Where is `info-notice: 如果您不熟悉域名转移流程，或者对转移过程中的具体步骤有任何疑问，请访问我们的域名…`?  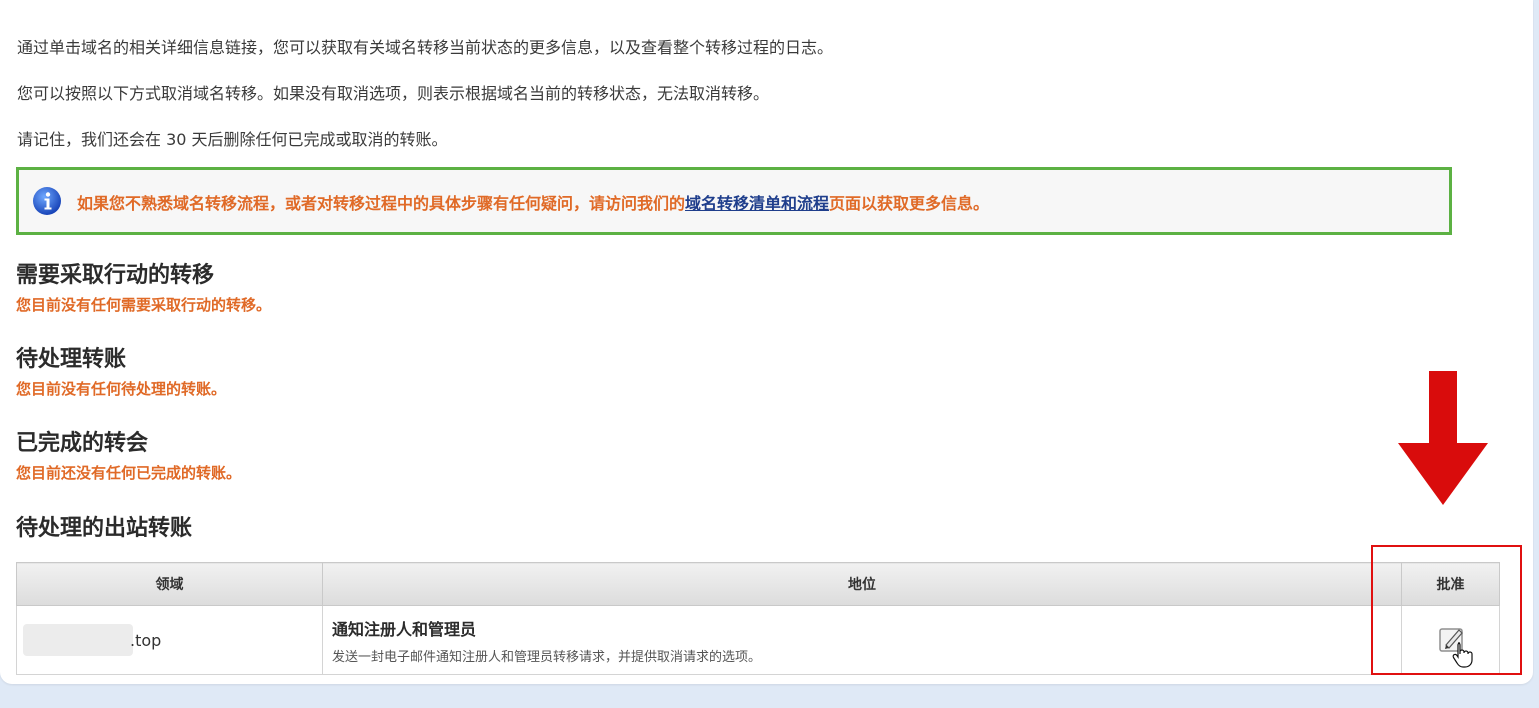 info-notice: 如果您不熟悉域名转移流程，或者对转移过程中的具体步骤有任何疑问，请访问我们的域名… is located at coordinates (734, 201).